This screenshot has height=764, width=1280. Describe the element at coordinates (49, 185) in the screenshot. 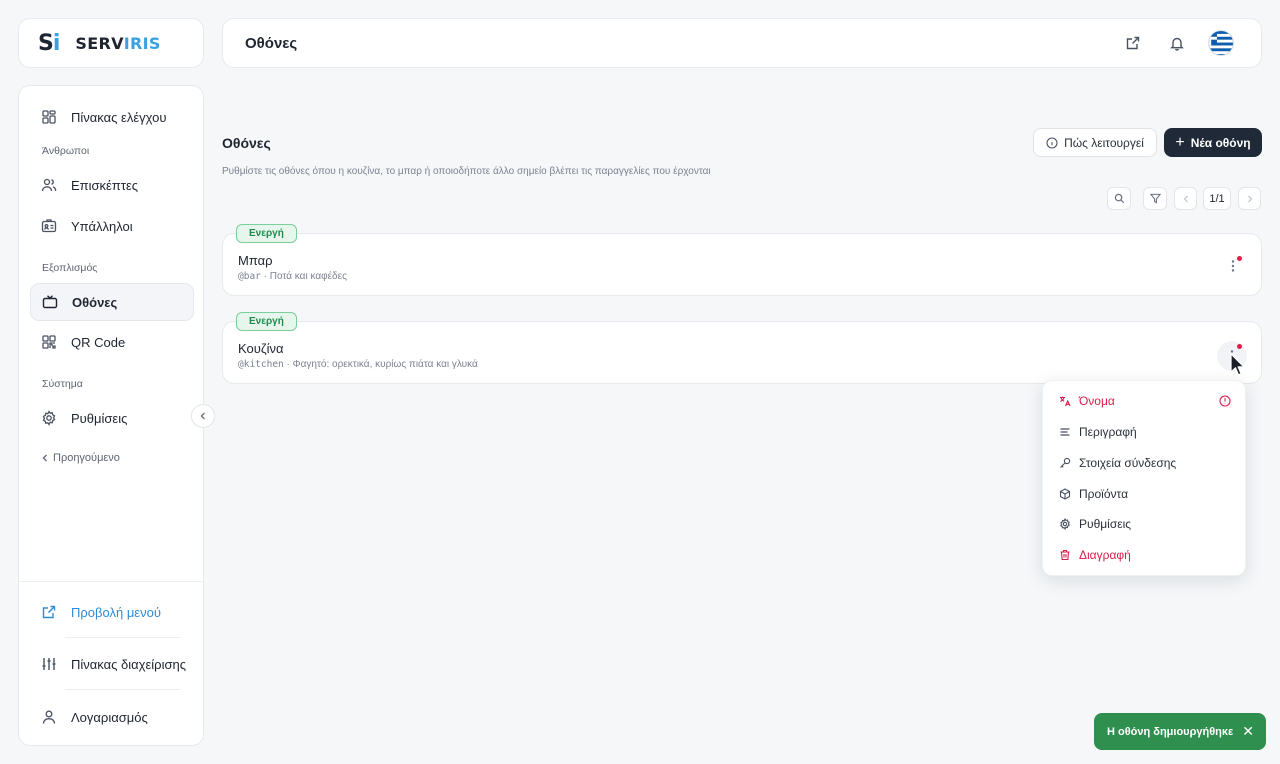

I see `users-icon` at that location.